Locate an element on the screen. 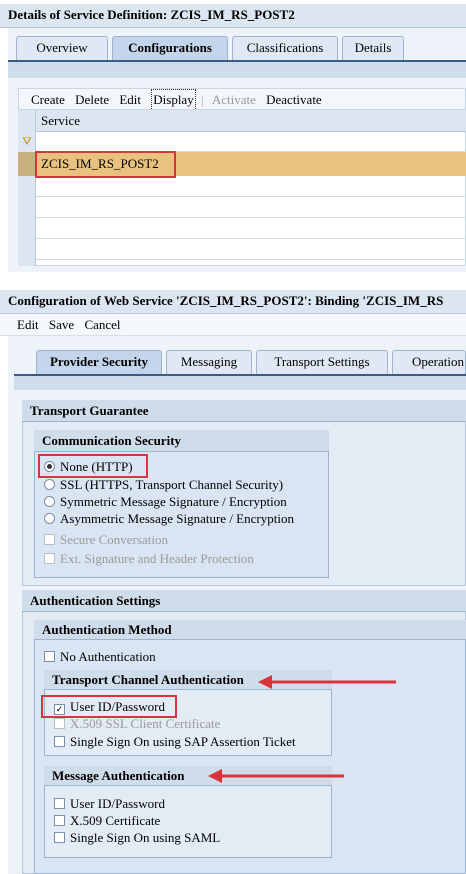 Image resolution: width=466 pixels, height=874 pixels. checkbox-label: No Authentication is located at coordinates (108, 656).